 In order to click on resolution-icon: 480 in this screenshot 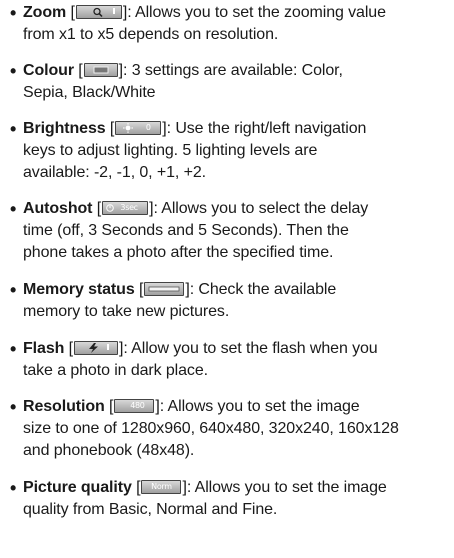, I will do `click(134, 406)`.